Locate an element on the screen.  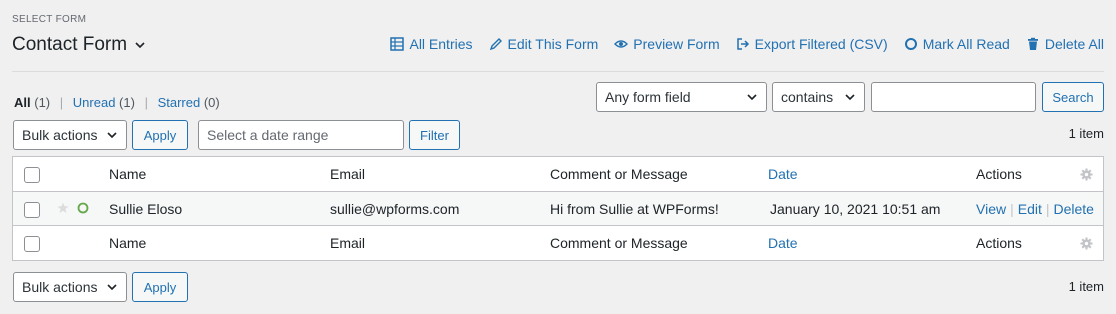
column-email-footer: Email is located at coordinates (347, 243).